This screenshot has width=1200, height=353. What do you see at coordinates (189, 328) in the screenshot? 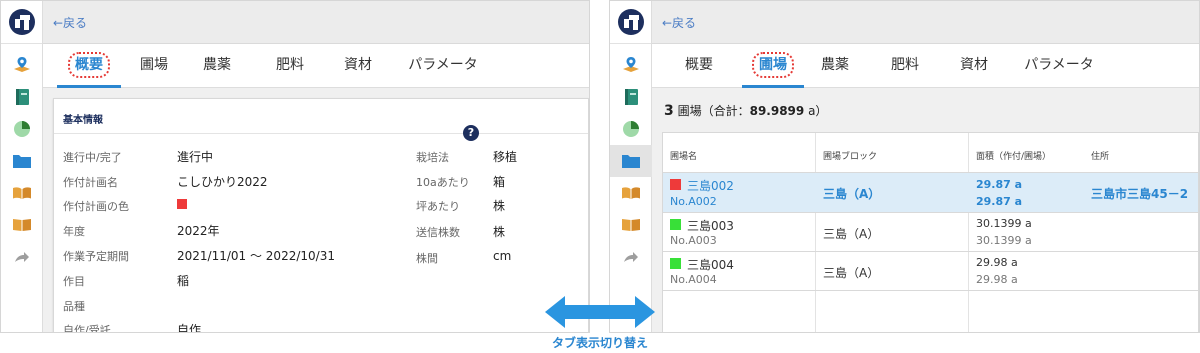
I see `field-value-ownership: 自作` at bounding box center [189, 328].